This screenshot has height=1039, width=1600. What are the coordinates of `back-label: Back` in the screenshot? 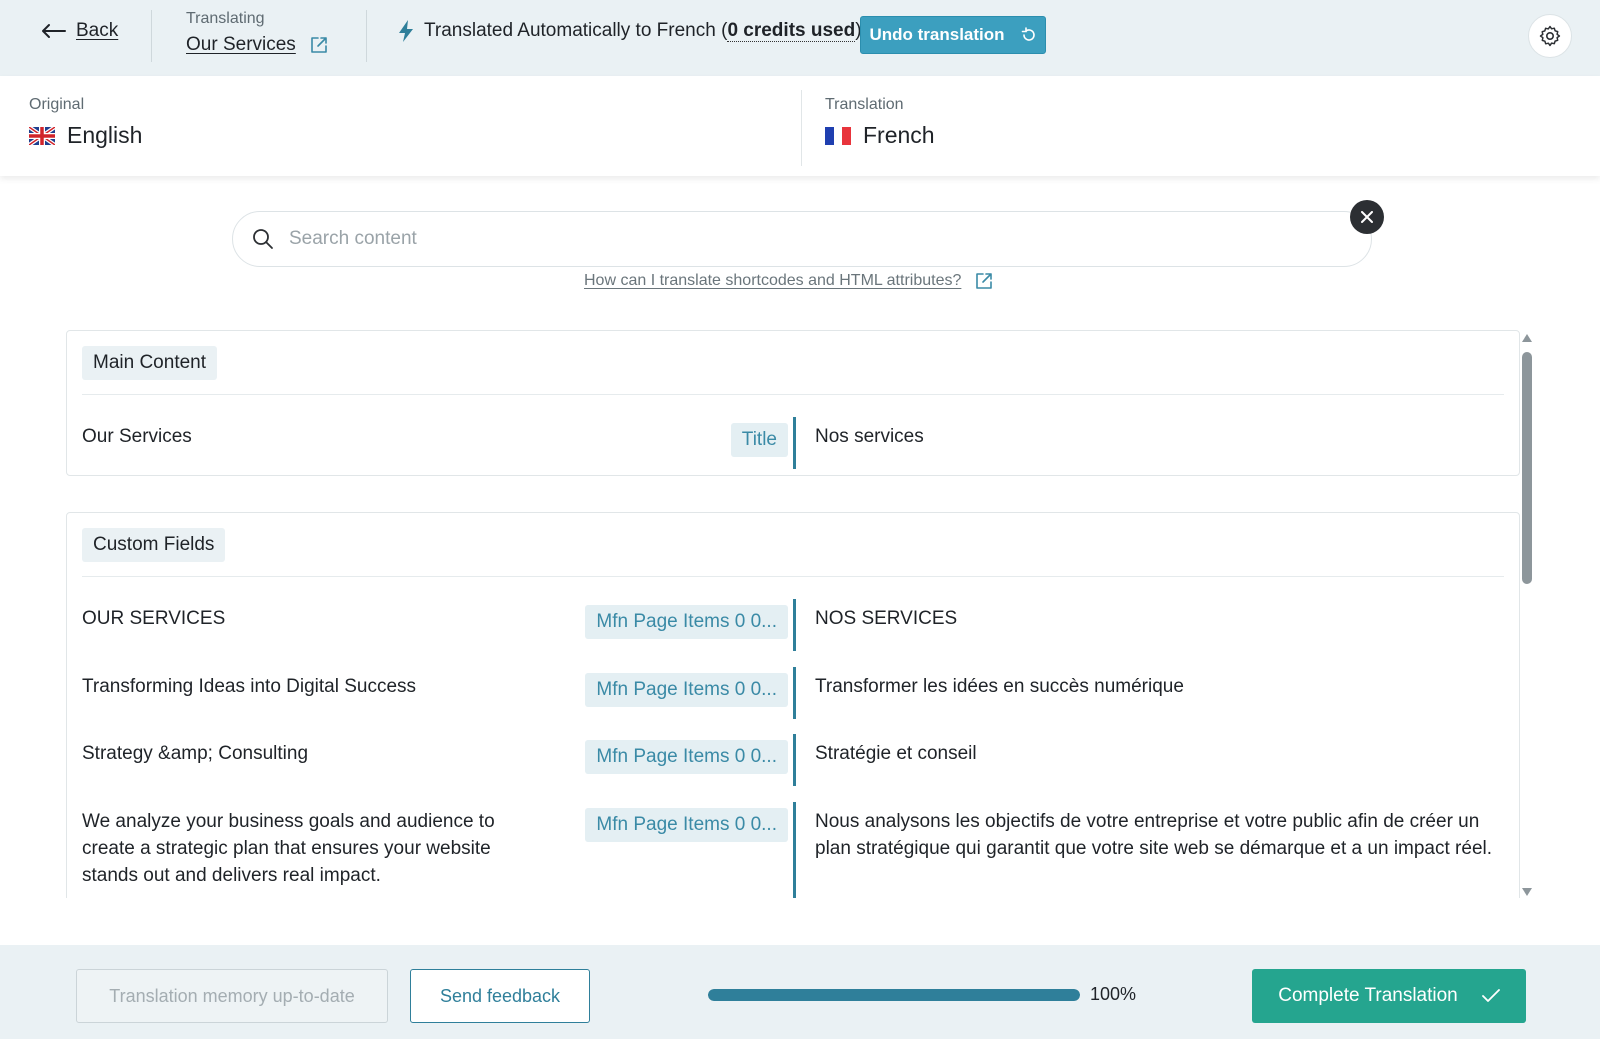 It's located at (97, 30).